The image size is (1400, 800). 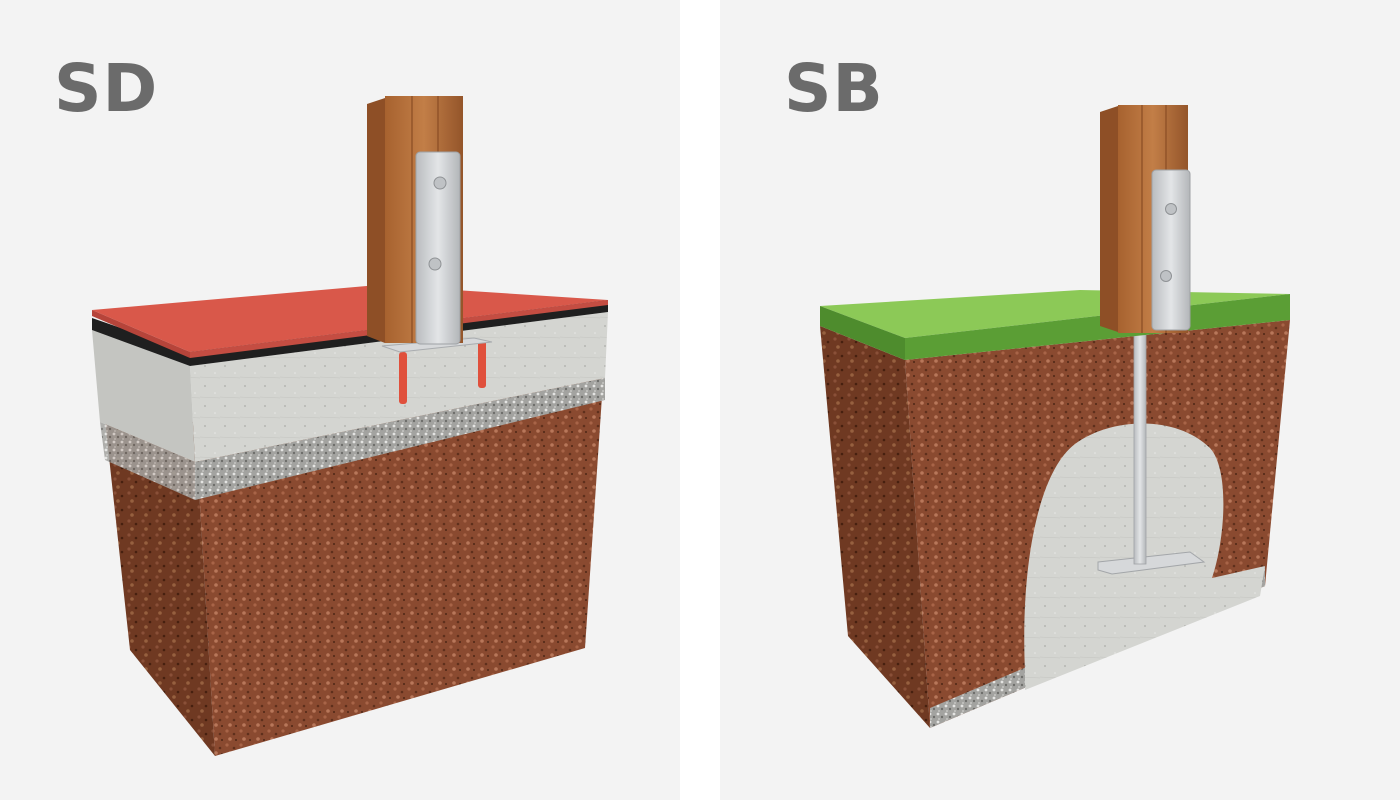 What do you see at coordinates (1140, 446) in the screenshot?
I see `sb-steel-tube` at bounding box center [1140, 446].